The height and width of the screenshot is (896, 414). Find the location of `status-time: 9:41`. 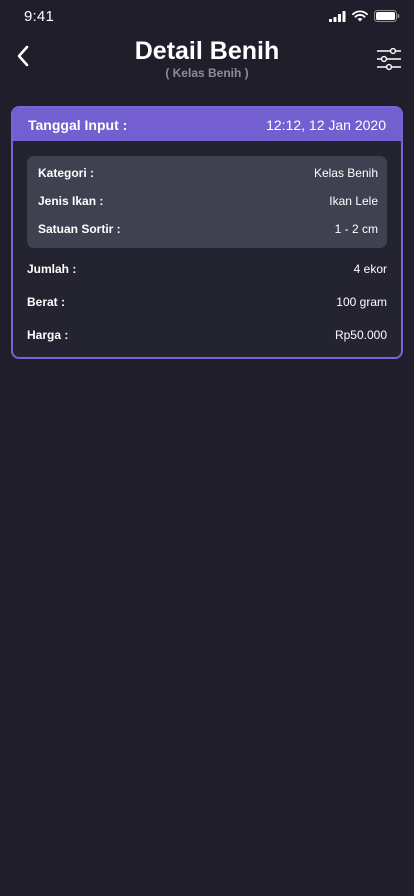

status-time: 9:41 is located at coordinates (39, 16).